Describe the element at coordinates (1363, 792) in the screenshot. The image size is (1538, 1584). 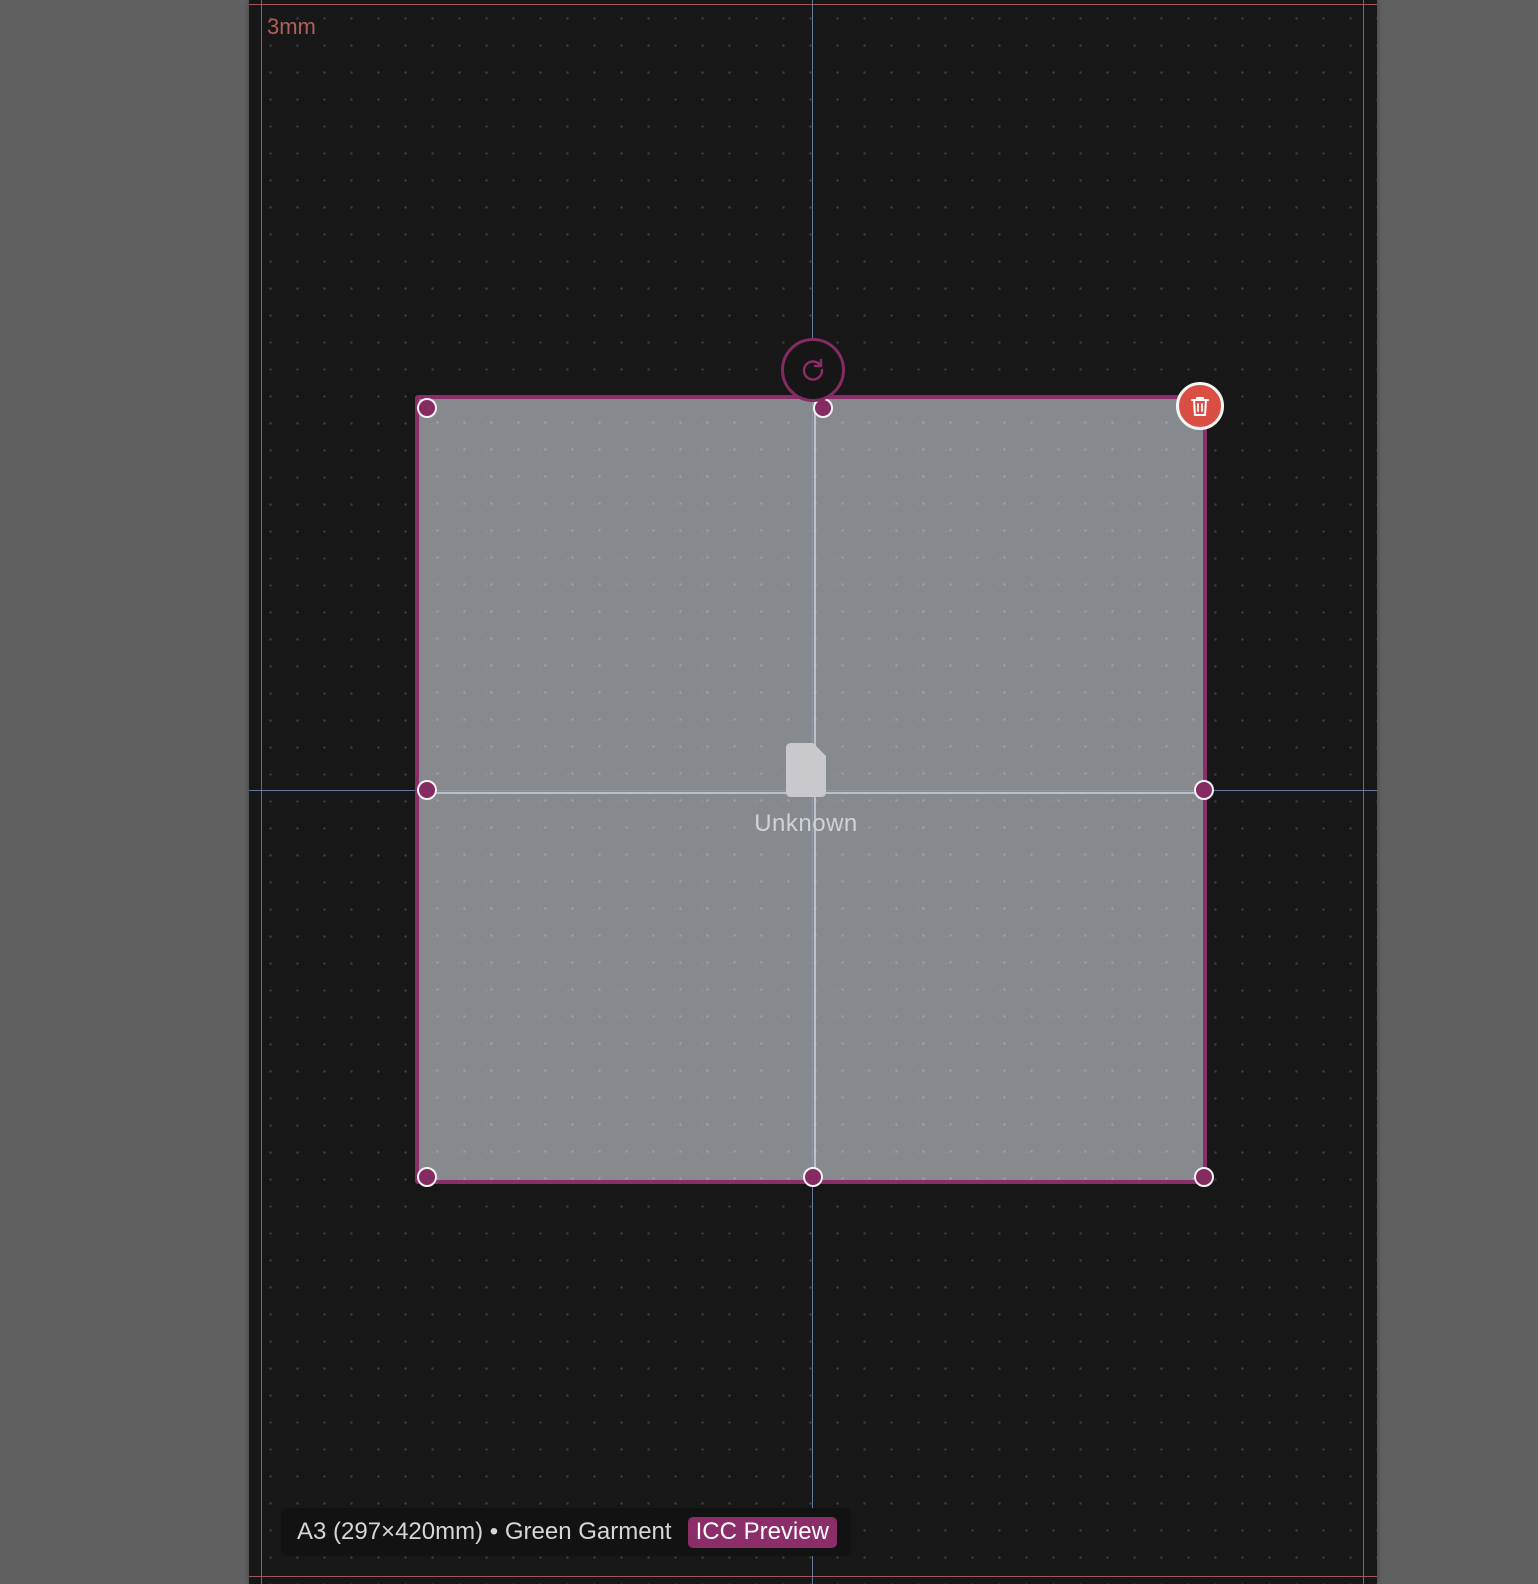
I see `bleed-guide-right` at that location.